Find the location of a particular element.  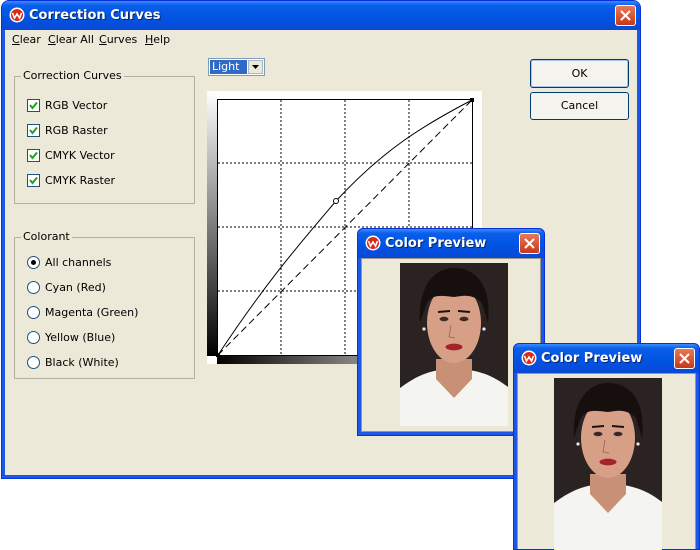

correction-curves-legend: Correction Curves is located at coordinates (72, 75).